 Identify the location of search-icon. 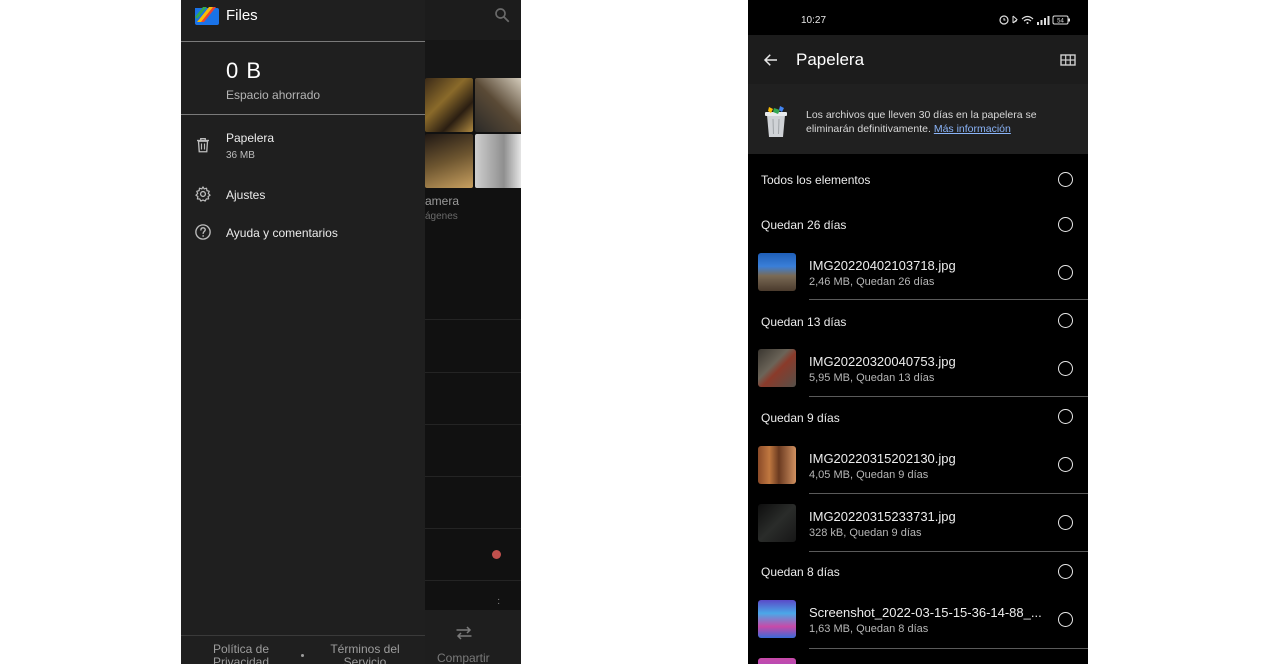
(502, 15).